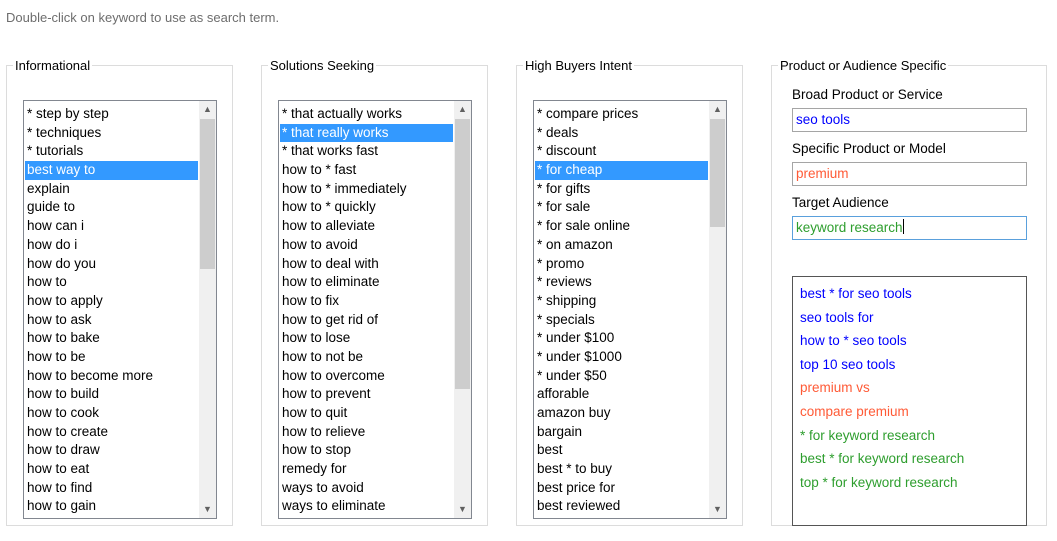 This screenshot has height=541, width=1057. Describe the element at coordinates (621, 114) in the screenshot. I see `list-item: * compare prices` at that location.